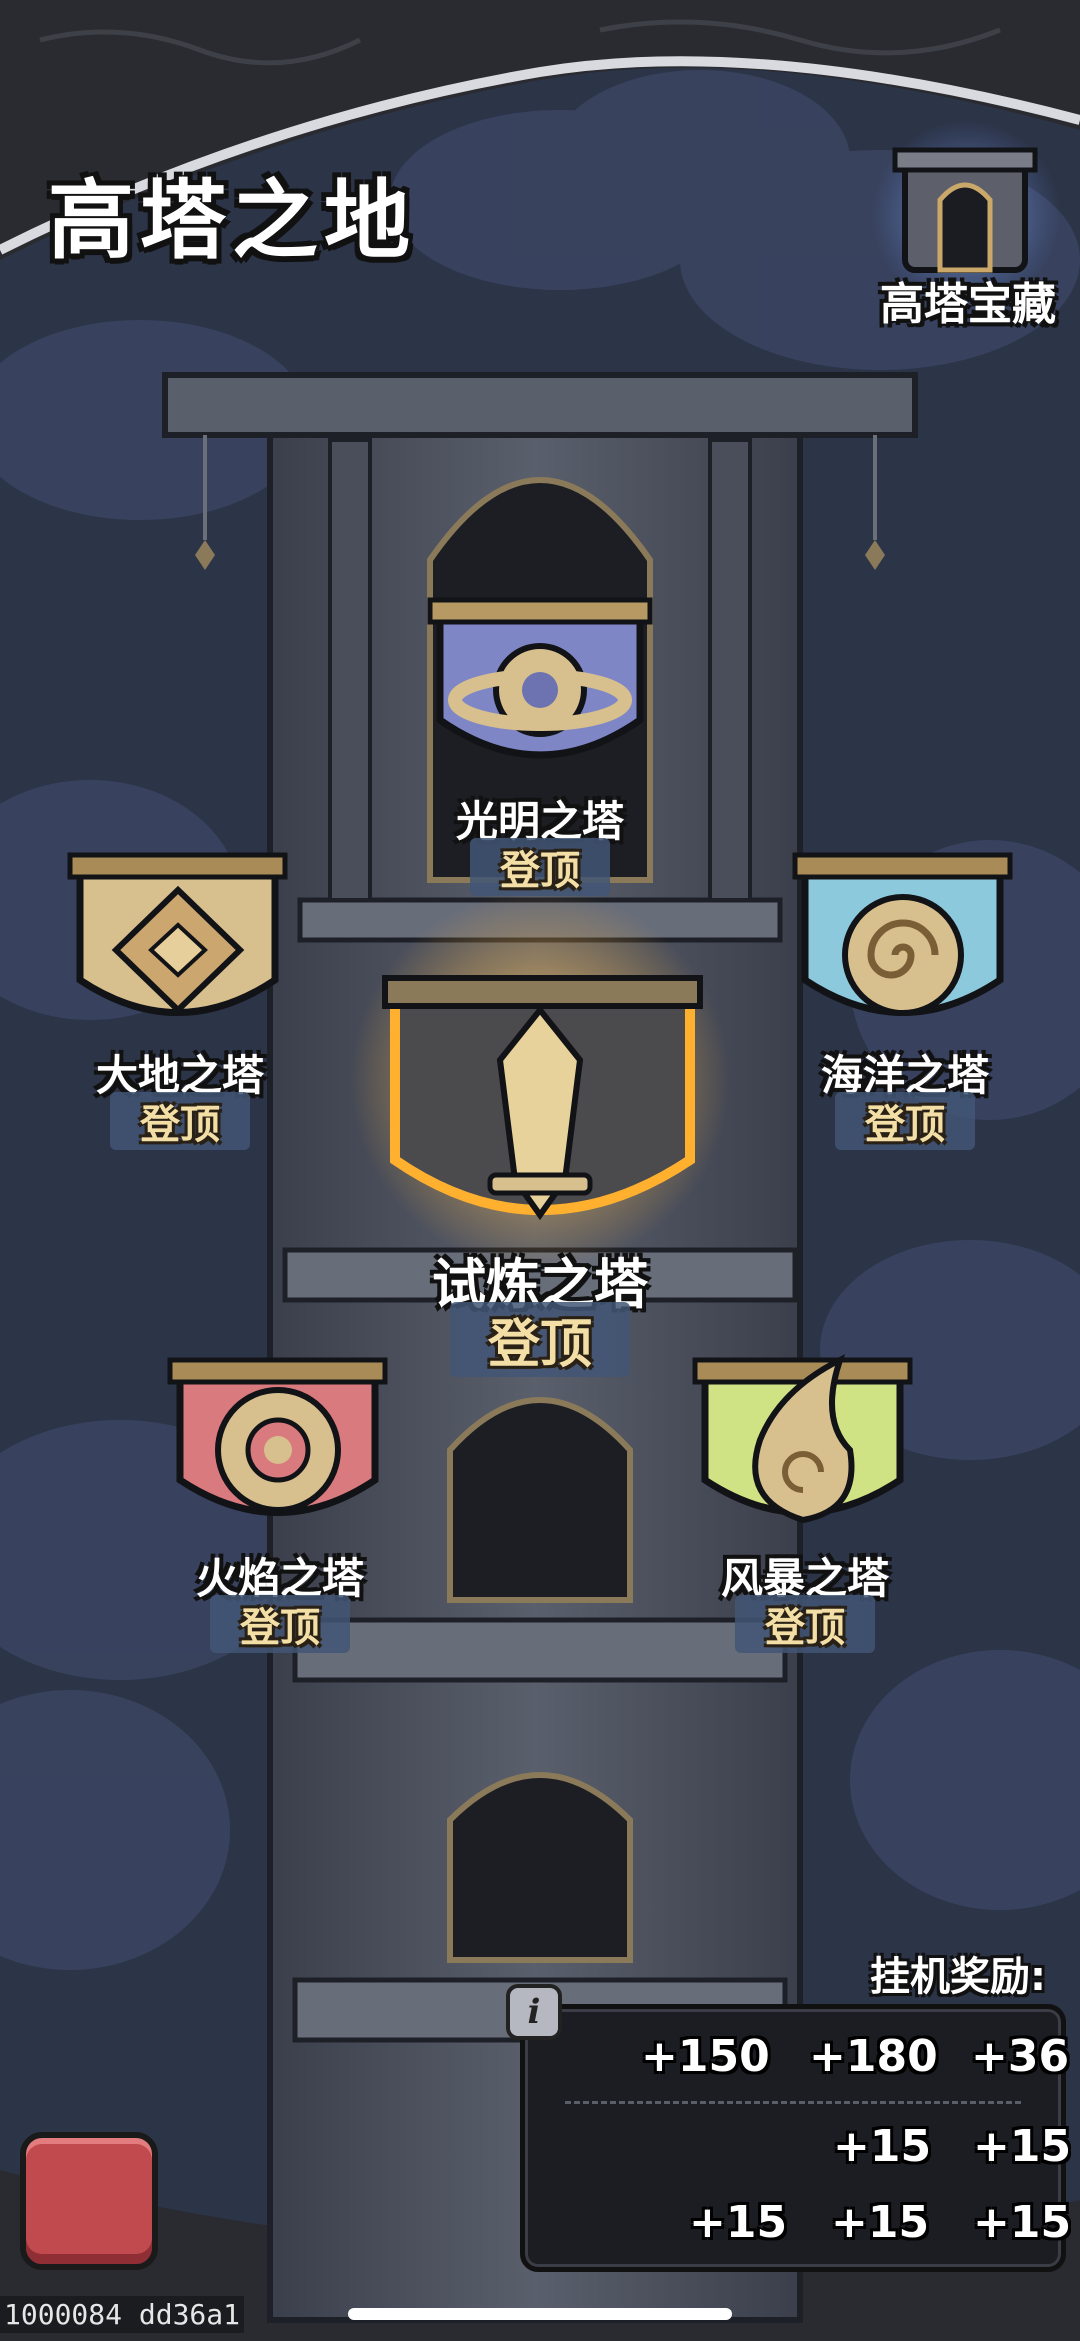  What do you see at coordinates (882, 2146) in the screenshot?
I see `reward-light-orb-value: +15` at bounding box center [882, 2146].